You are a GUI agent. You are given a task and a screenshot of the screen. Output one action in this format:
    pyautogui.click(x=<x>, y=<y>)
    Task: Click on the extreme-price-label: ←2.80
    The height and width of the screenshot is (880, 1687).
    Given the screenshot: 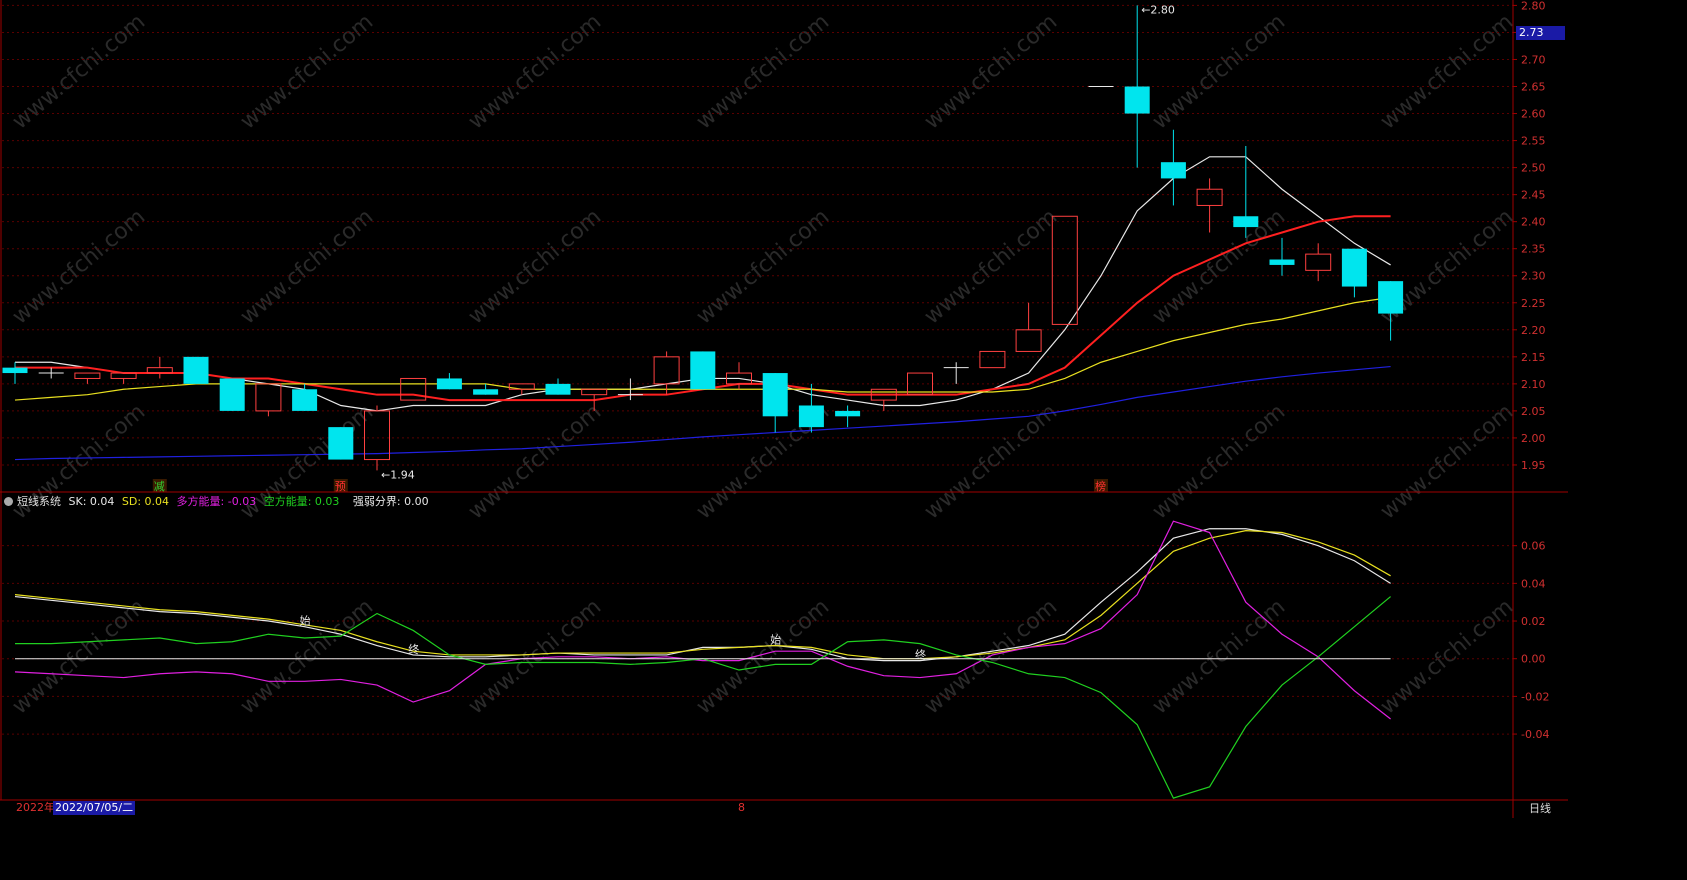 What is the action you would take?
    pyautogui.click(x=1158, y=9)
    